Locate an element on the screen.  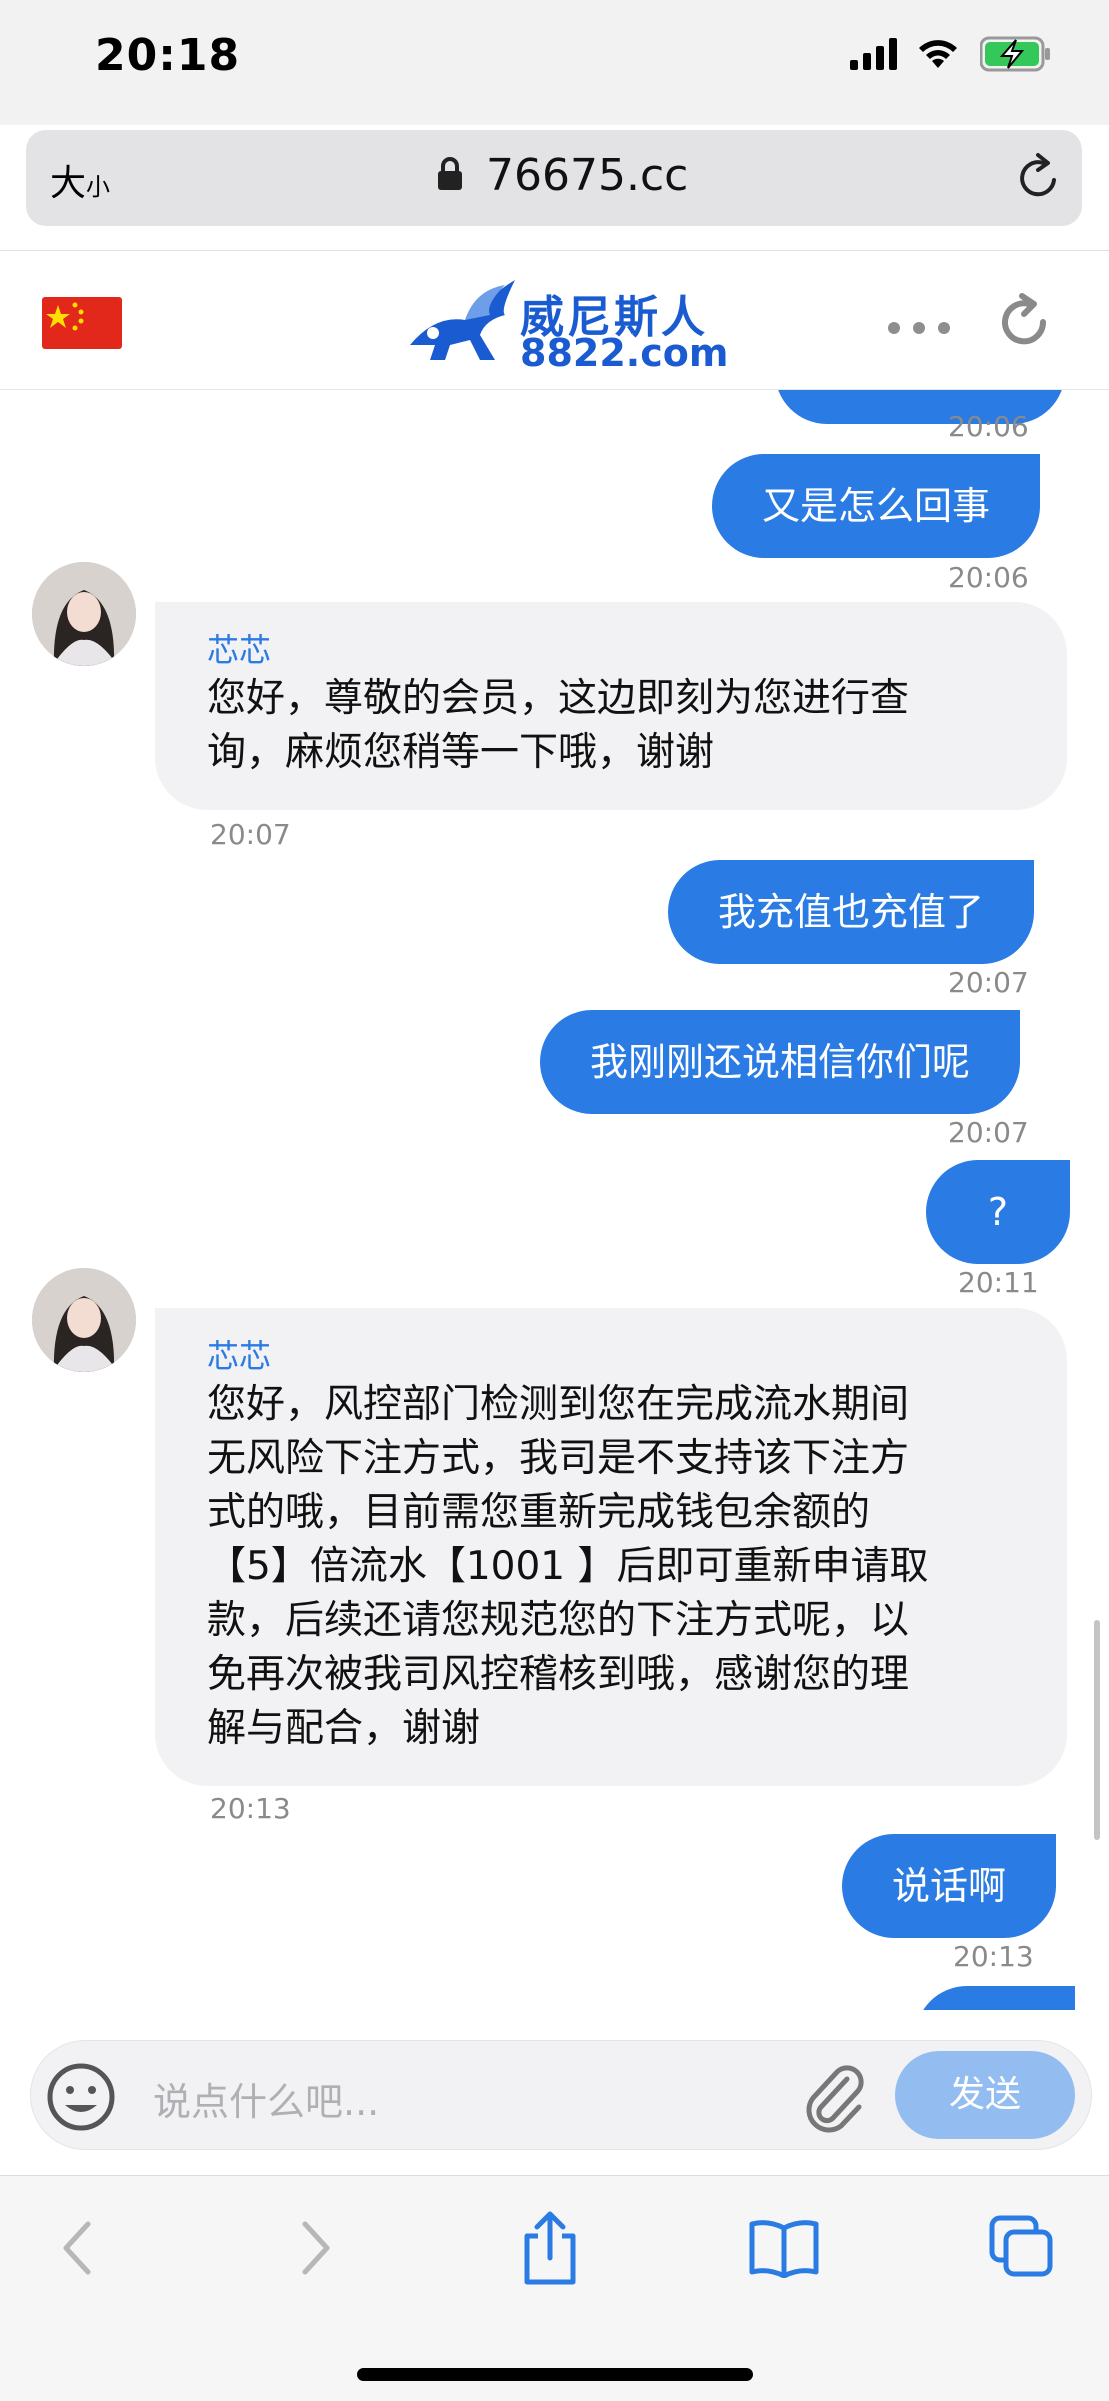
site-header: 威尼斯人 8822.com is located at coordinates (554, 320).